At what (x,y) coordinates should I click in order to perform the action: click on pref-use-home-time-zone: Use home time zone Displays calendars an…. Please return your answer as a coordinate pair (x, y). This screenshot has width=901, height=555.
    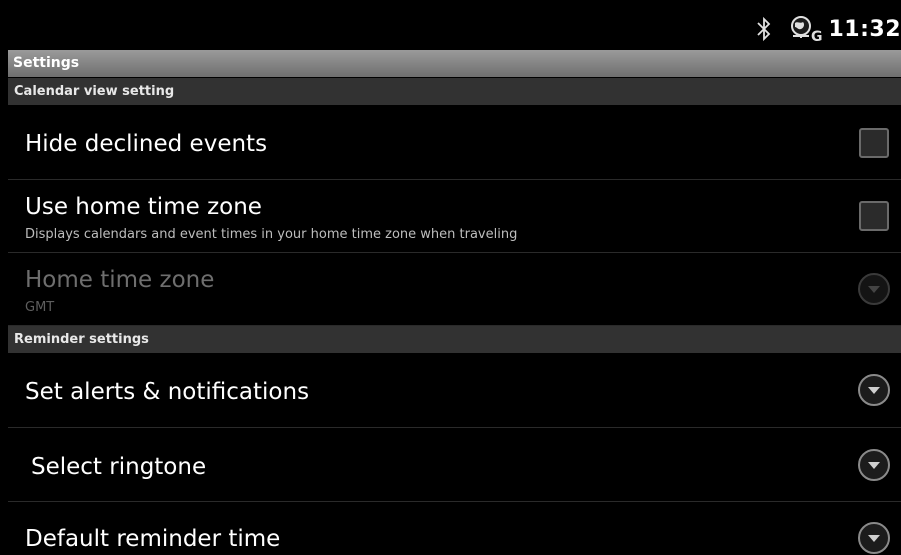
    Looking at the image, I should click on (454, 216).